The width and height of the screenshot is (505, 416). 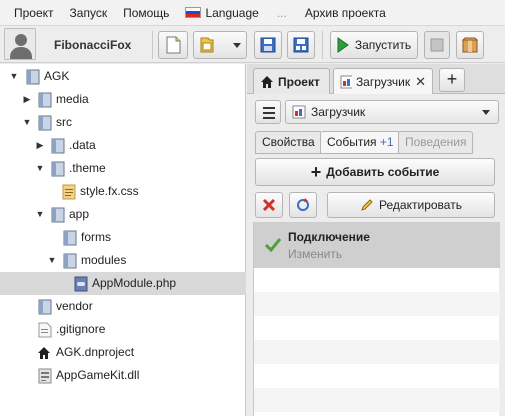 I want to click on plus-icon: +, so click(x=316, y=172).